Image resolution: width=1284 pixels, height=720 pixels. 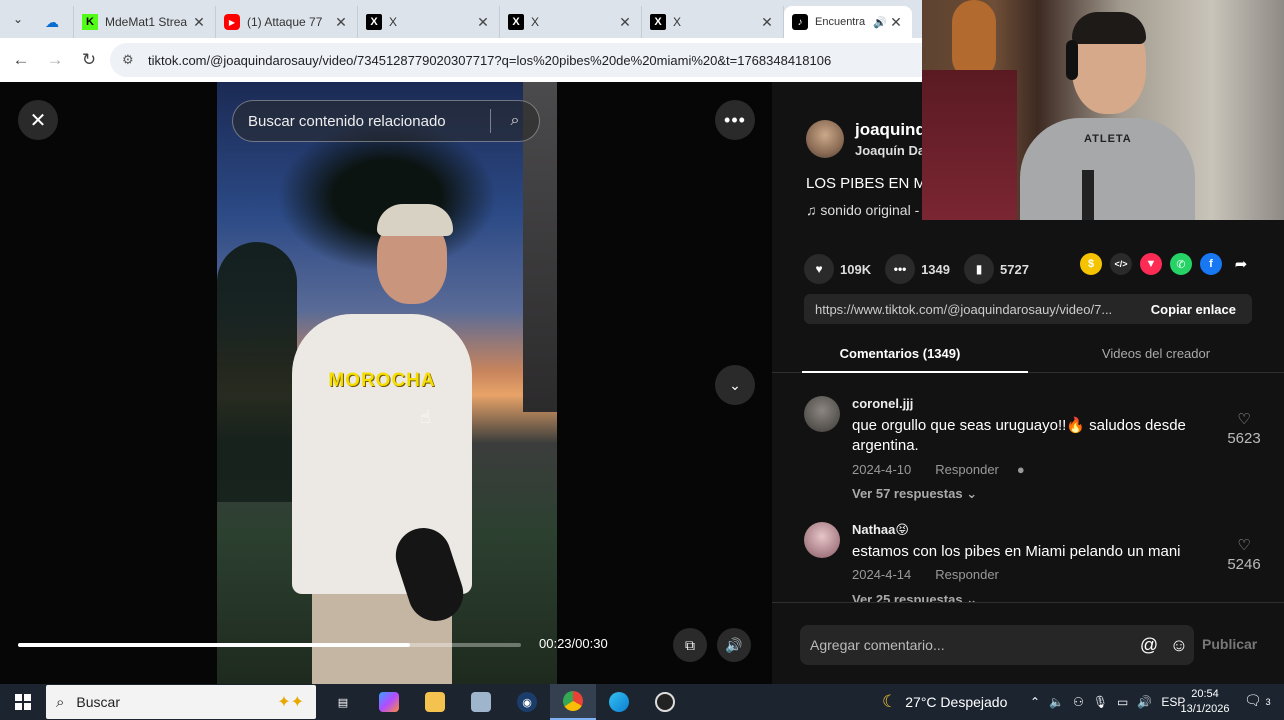 I want to click on notifications-button: 🗨 3, so click(x=1257, y=700).